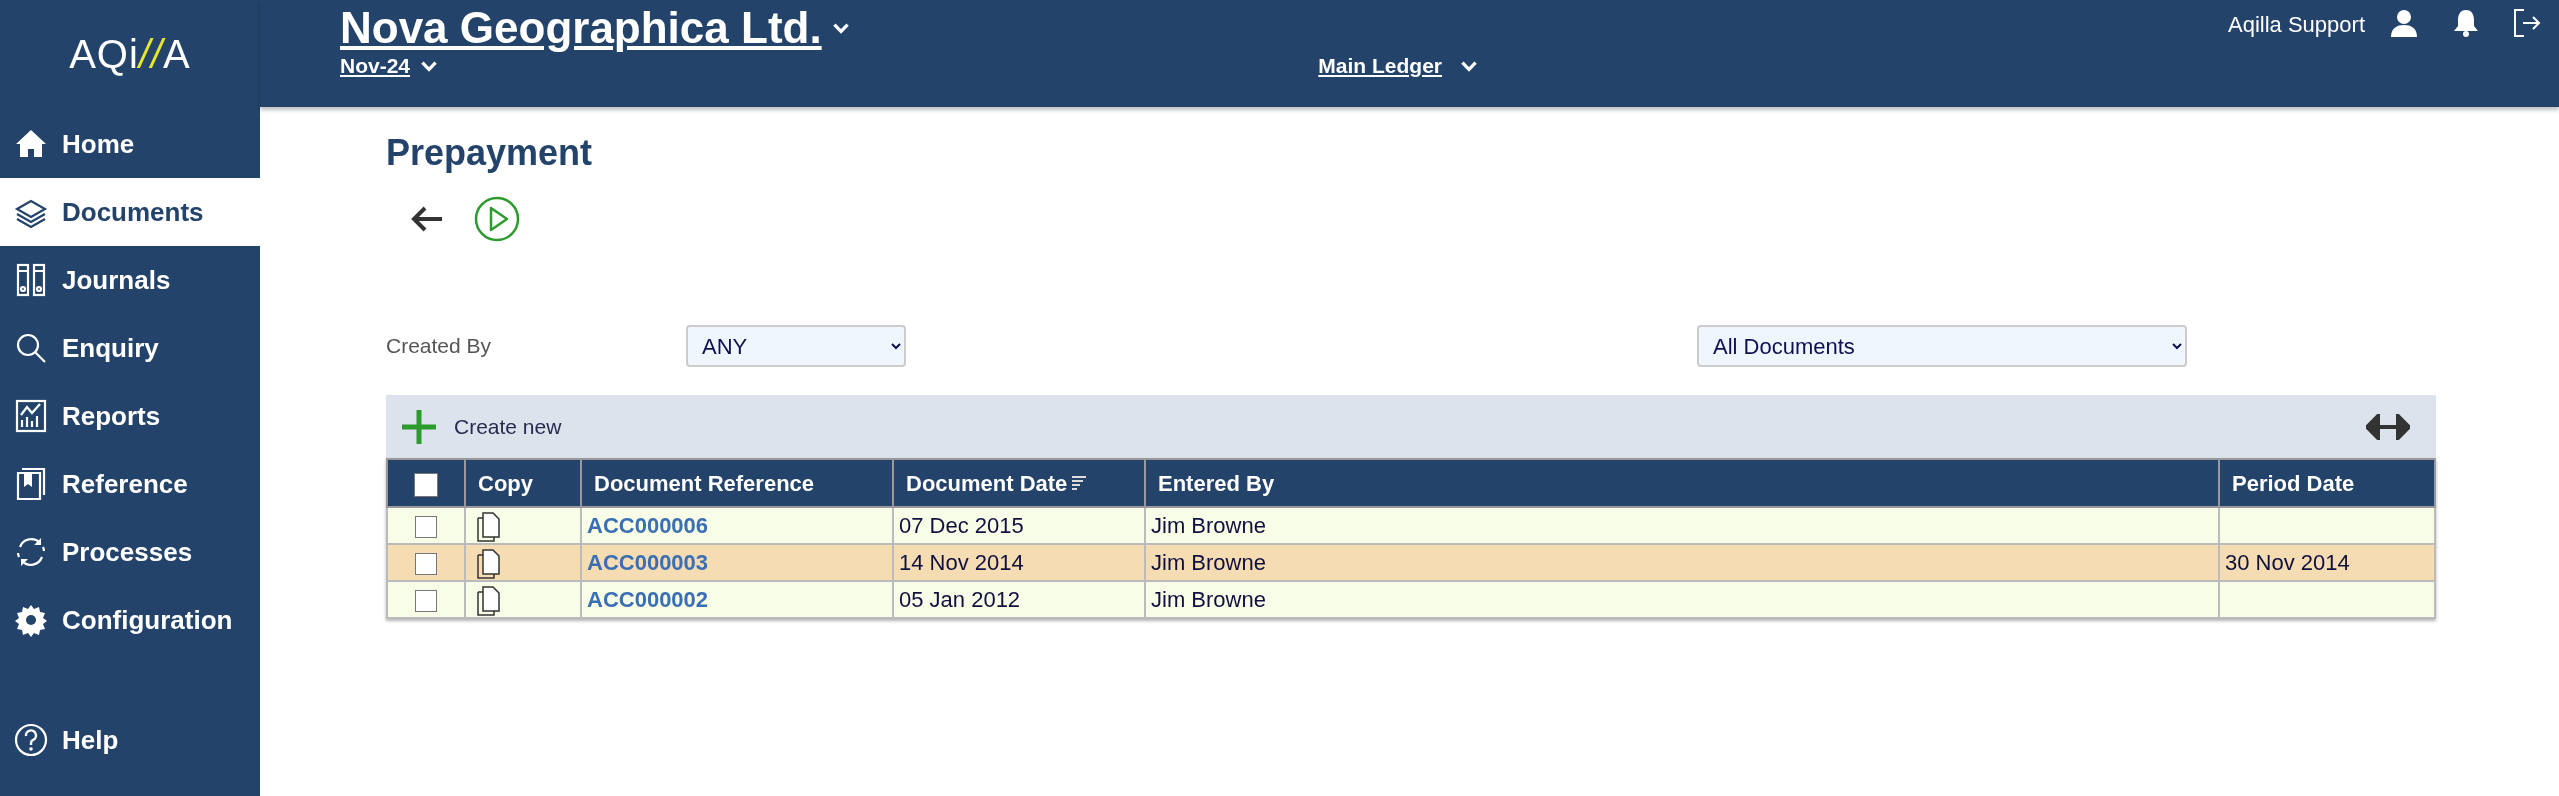 The height and width of the screenshot is (796, 2559). Describe the element at coordinates (508, 426) in the screenshot. I see `create-new-link: Create new` at that location.